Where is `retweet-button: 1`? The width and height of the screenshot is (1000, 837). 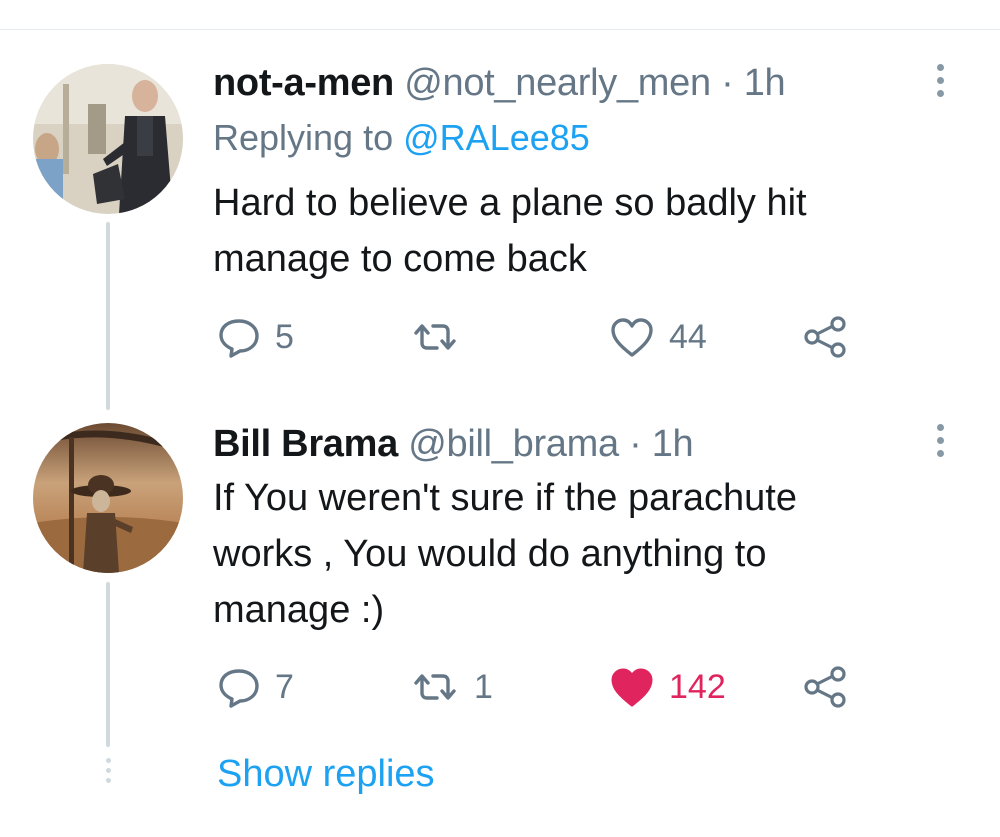
retweet-button: 1 is located at coordinates (451, 687).